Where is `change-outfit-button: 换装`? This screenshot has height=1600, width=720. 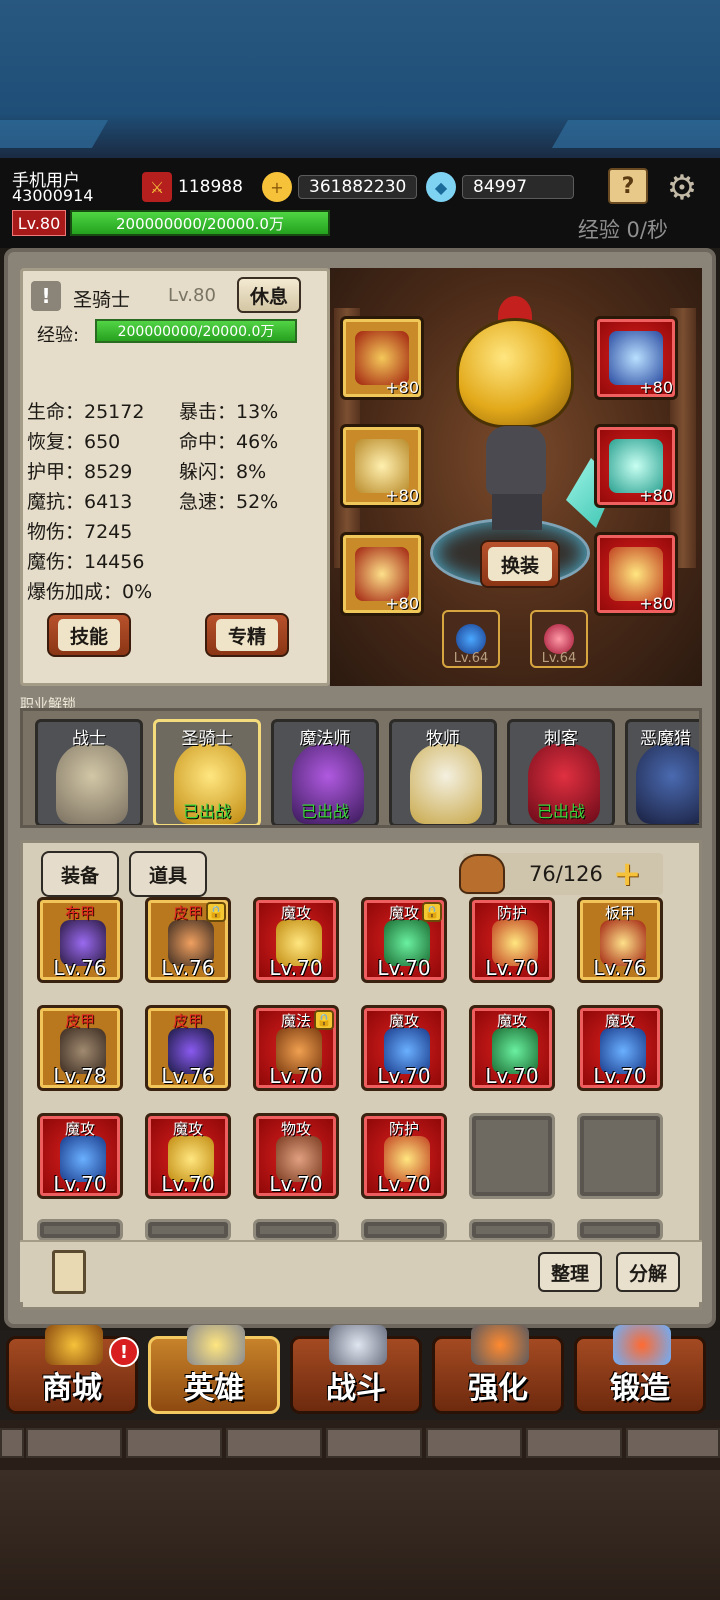 change-outfit-button: 换装 is located at coordinates (520, 564).